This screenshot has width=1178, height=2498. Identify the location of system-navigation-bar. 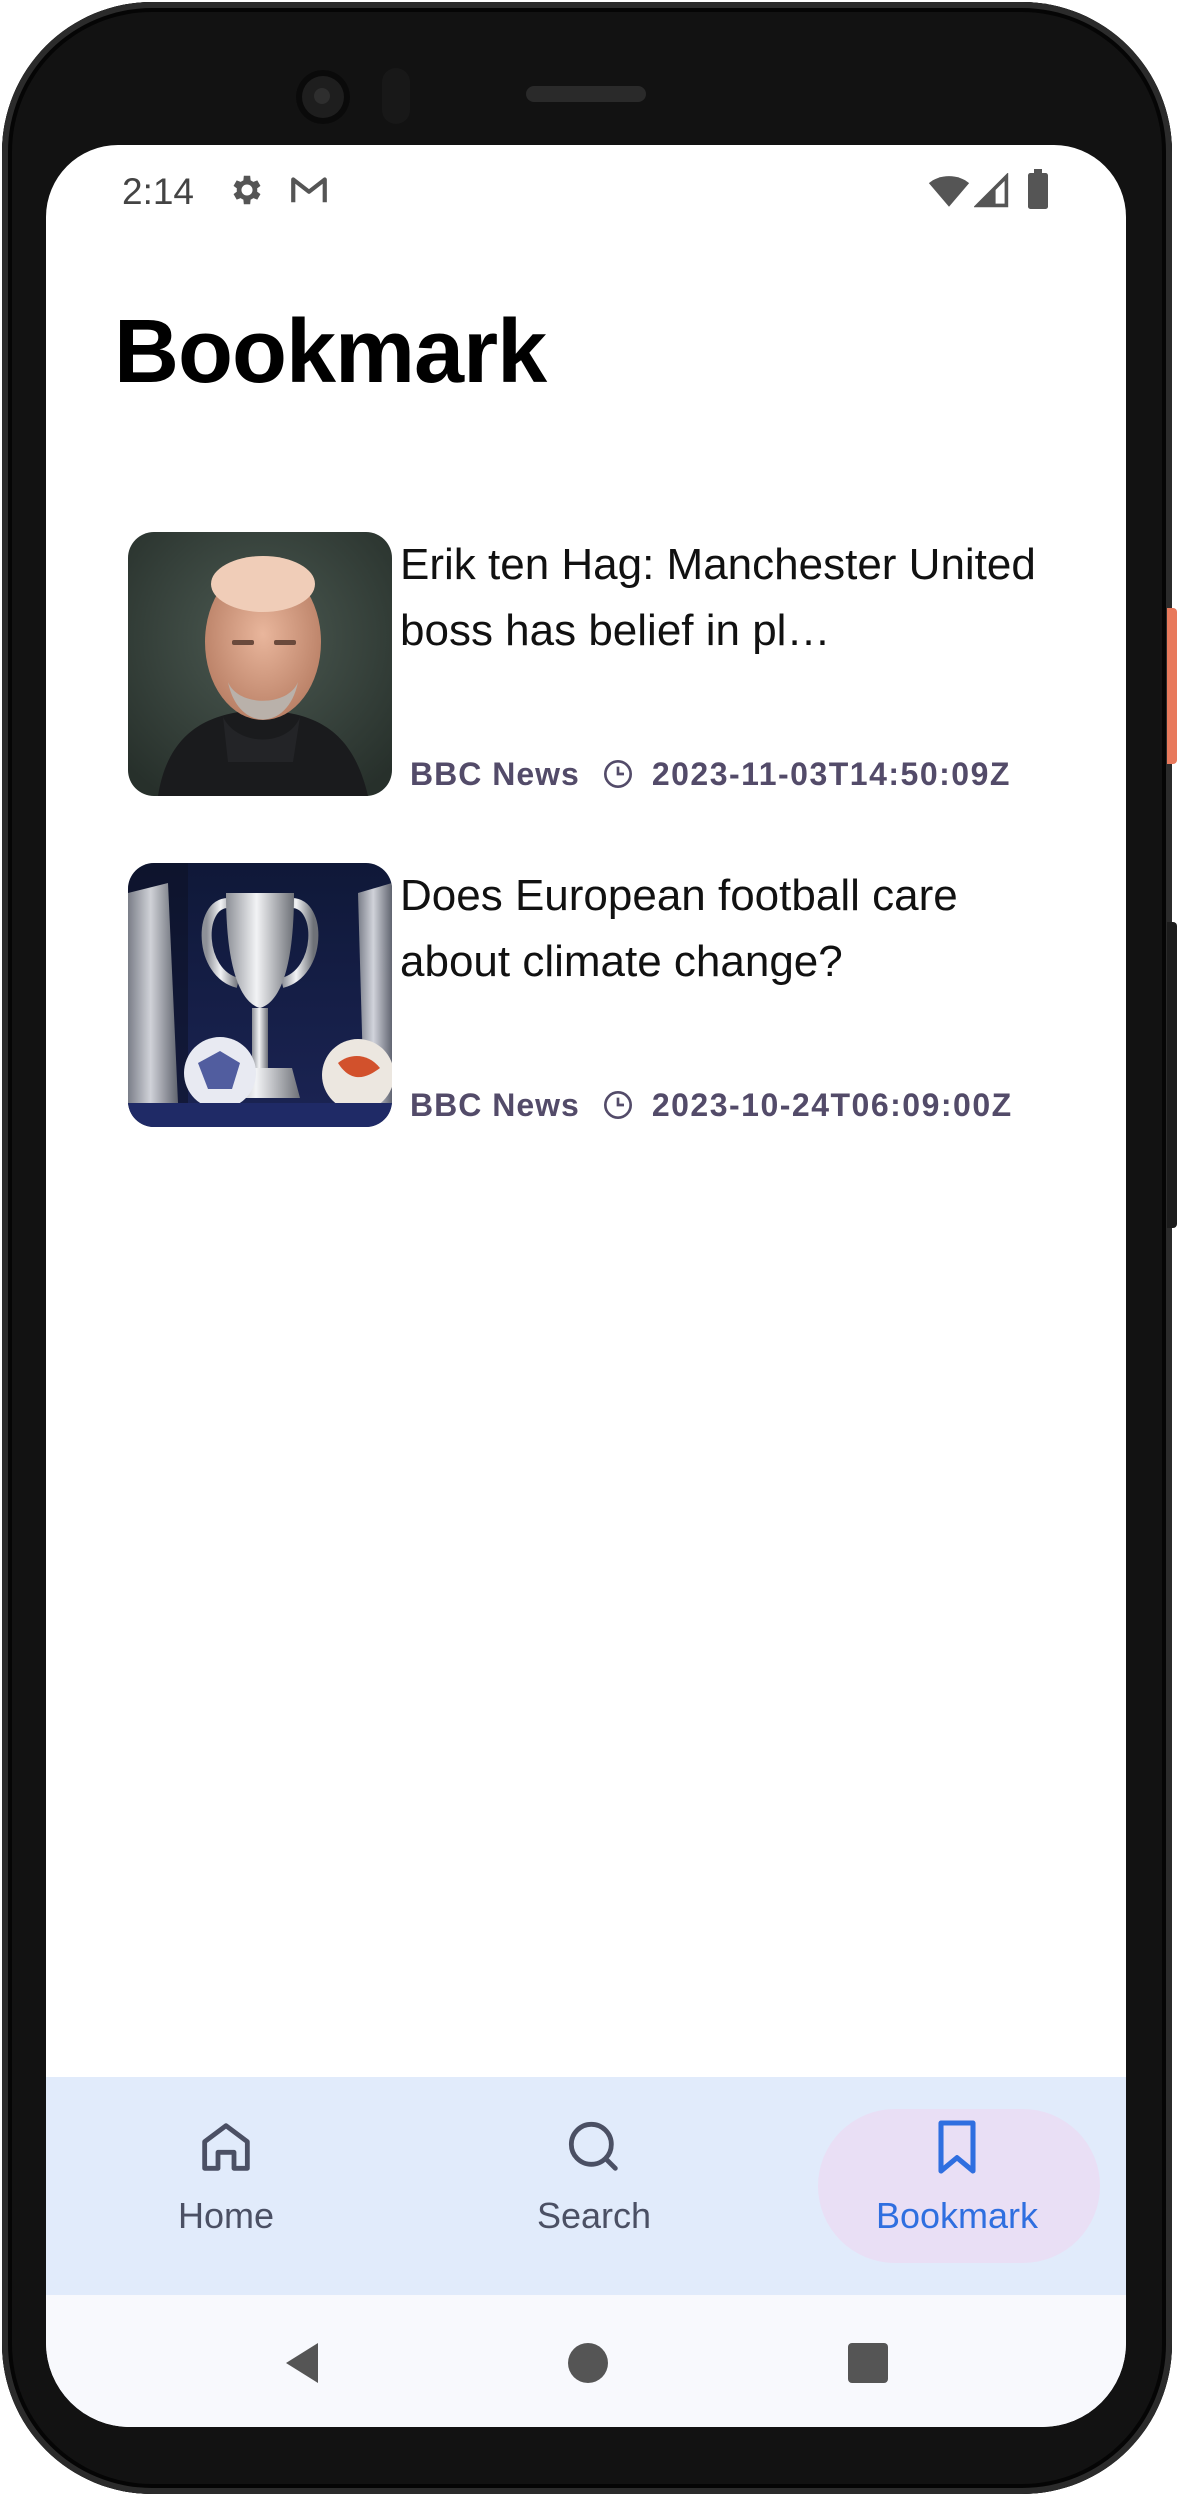
(586, 2361).